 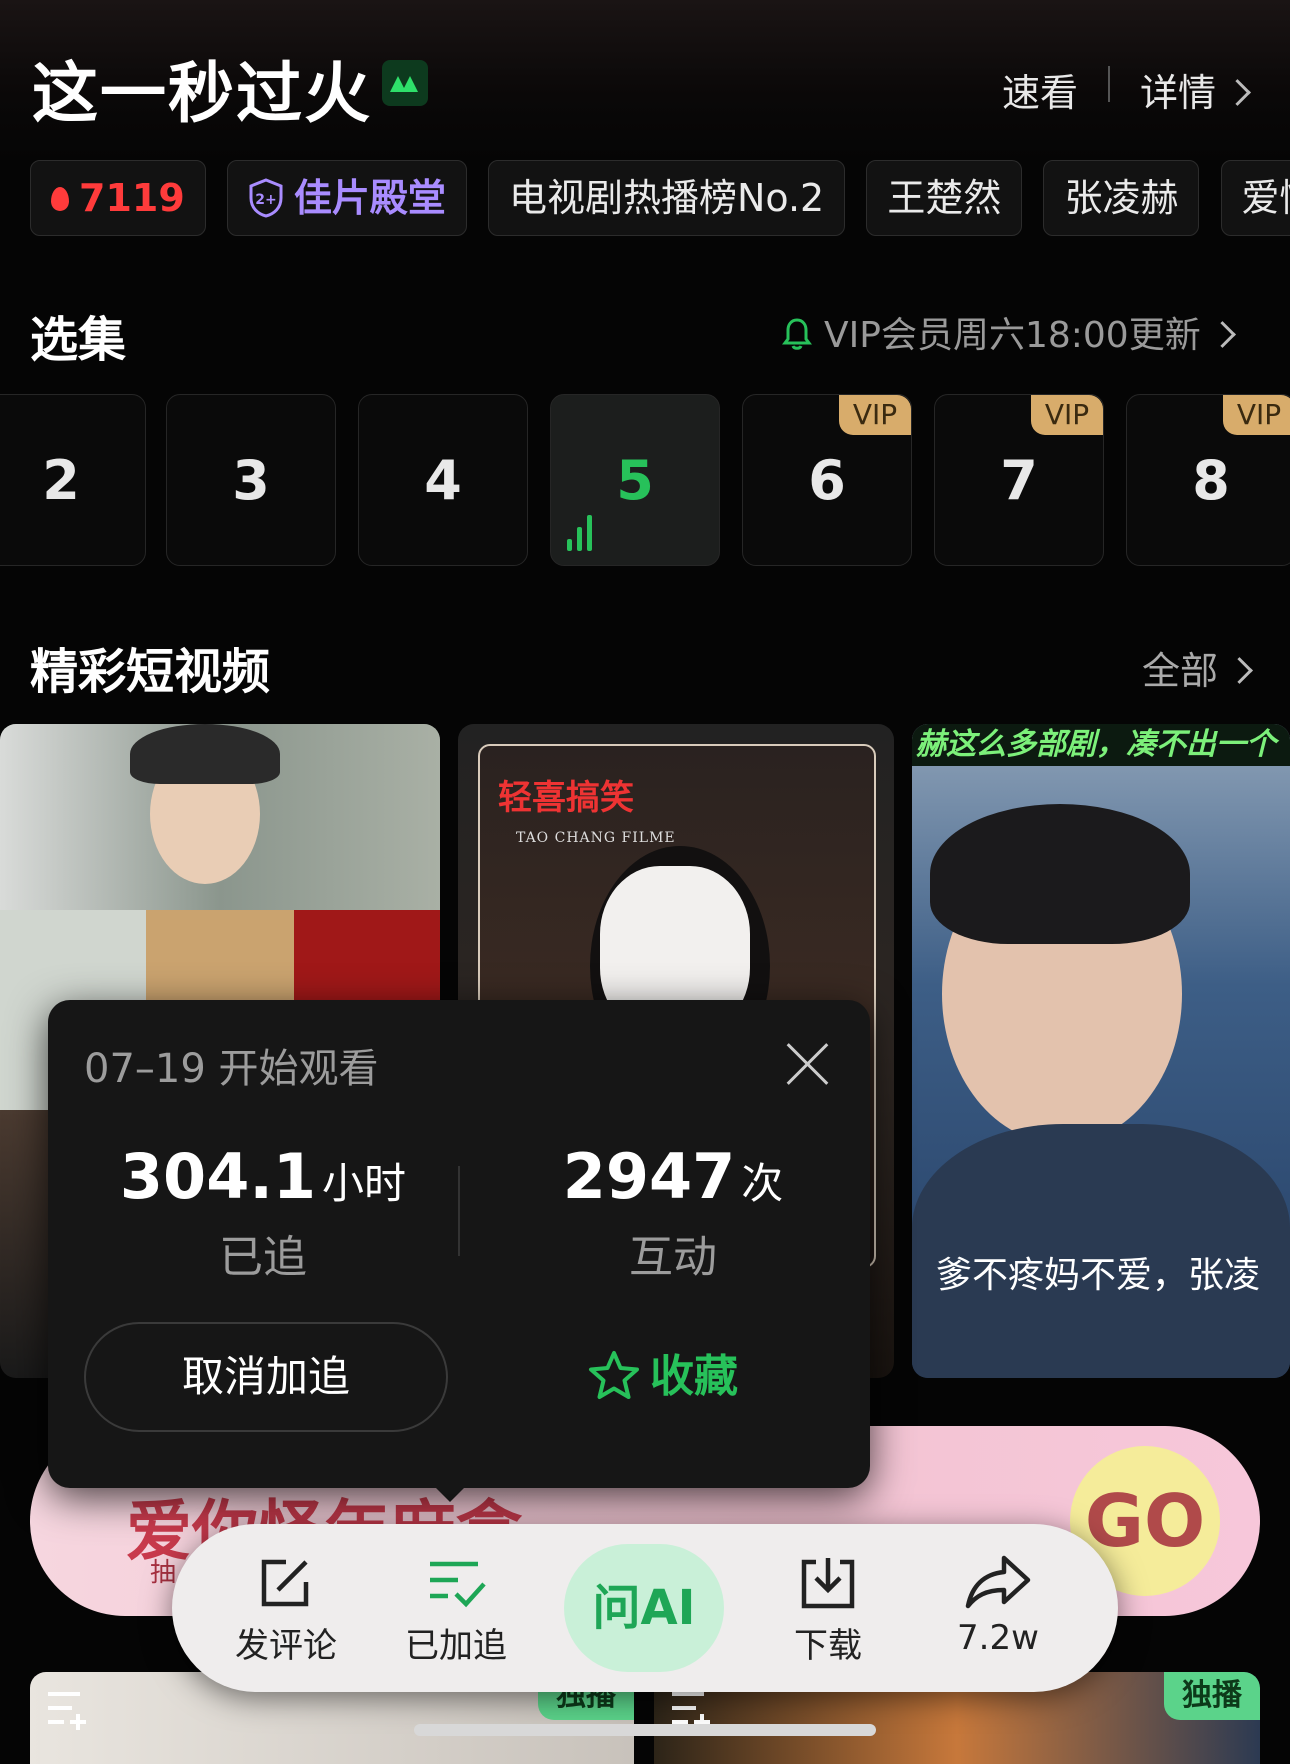 I want to click on short-video-card: 赫这么多部剧，凑不出一个 爹不疼妈不爱，张凌, so click(x=1101, y=1051).